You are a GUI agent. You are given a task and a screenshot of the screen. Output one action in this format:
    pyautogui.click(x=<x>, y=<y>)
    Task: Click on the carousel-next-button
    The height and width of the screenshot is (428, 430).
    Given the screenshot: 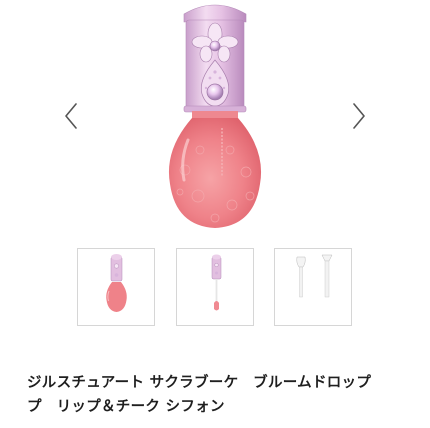 What is the action you would take?
    pyautogui.click(x=359, y=116)
    